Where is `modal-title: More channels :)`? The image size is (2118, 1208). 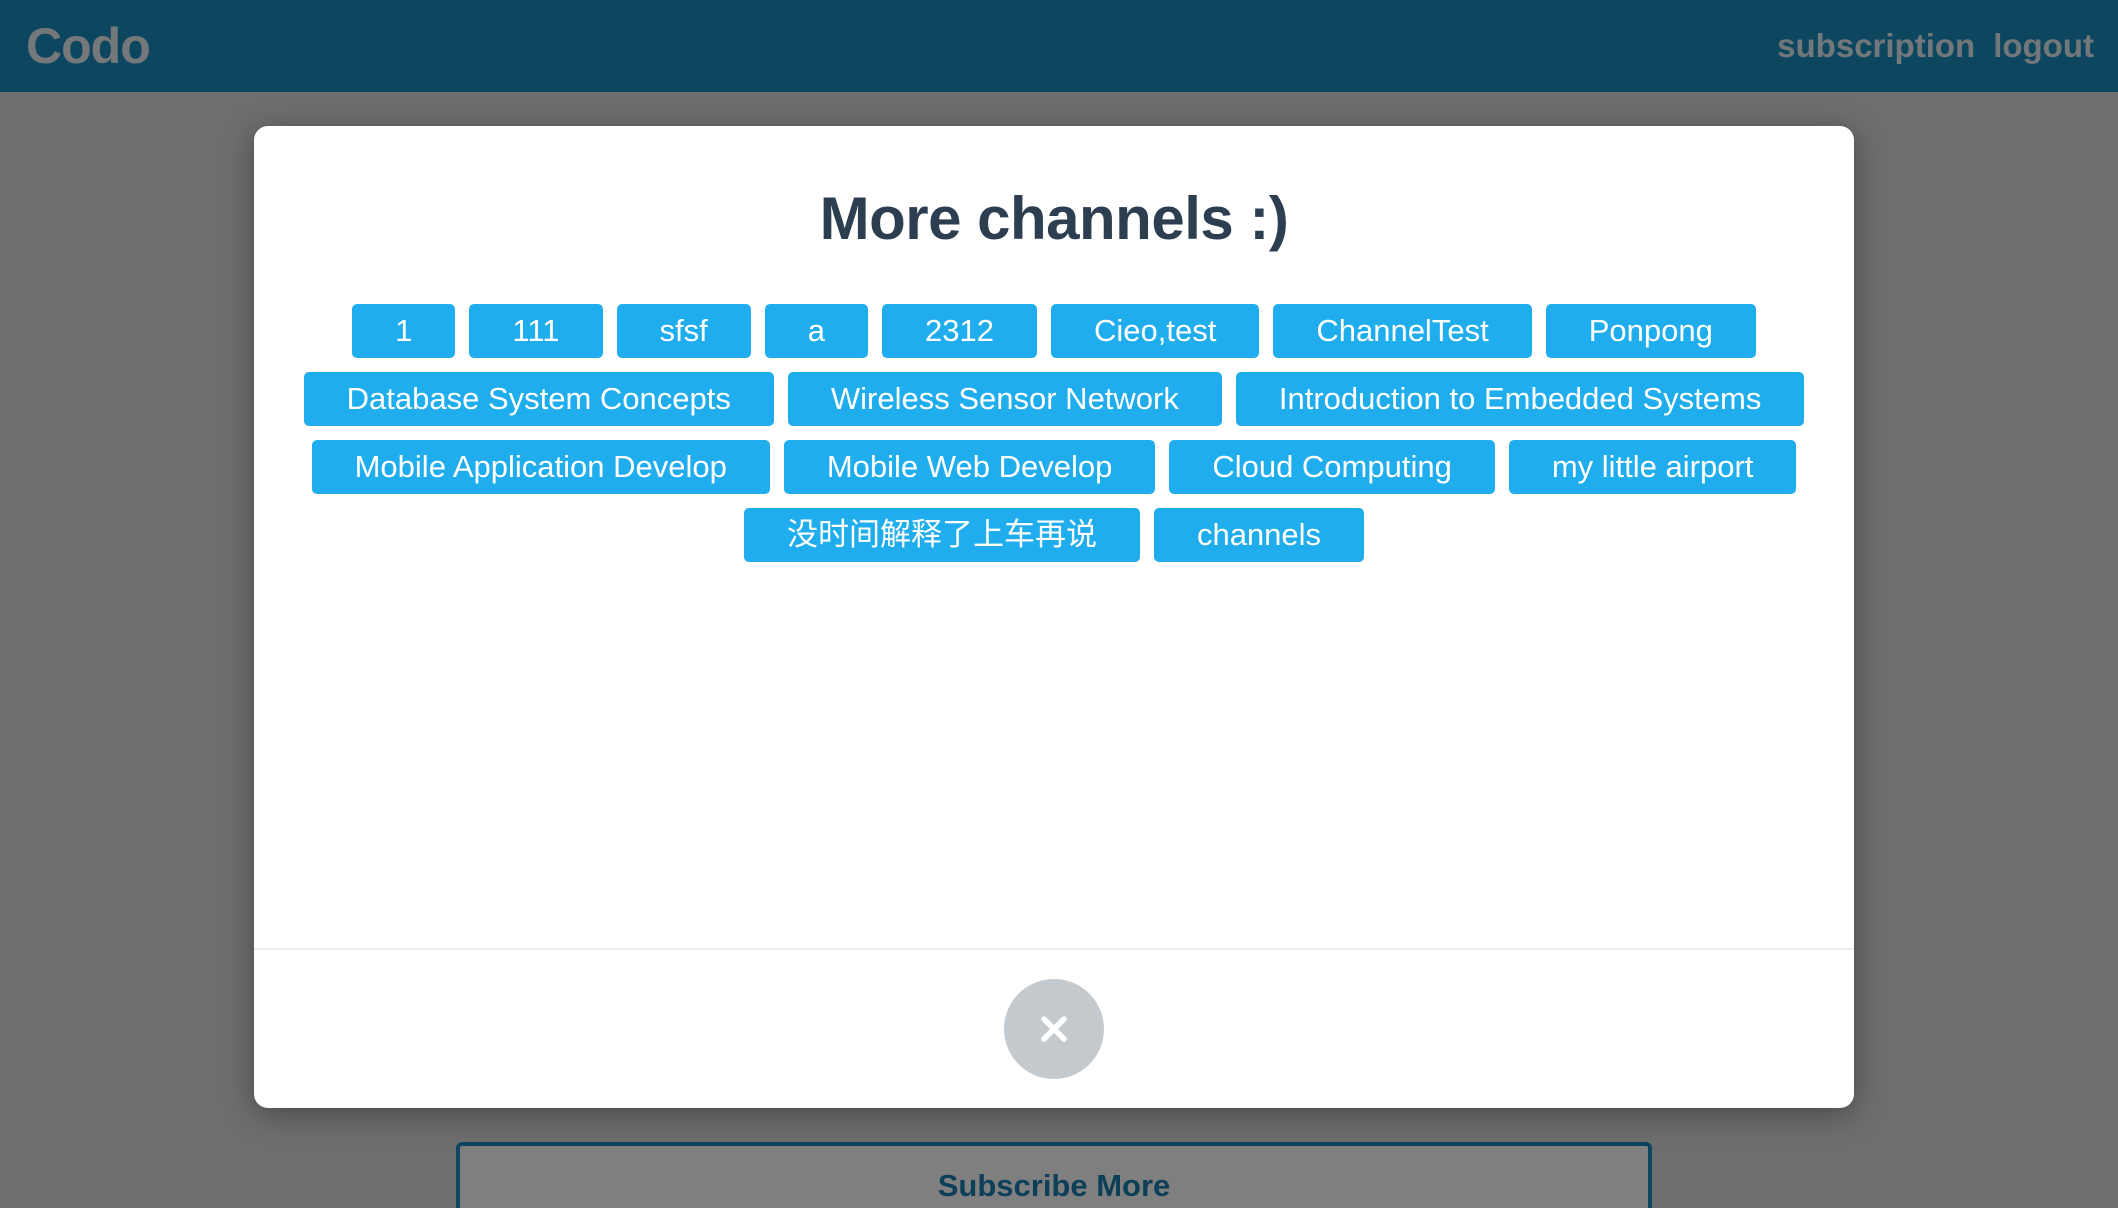
modal-title: More channels :) is located at coordinates (1054, 218).